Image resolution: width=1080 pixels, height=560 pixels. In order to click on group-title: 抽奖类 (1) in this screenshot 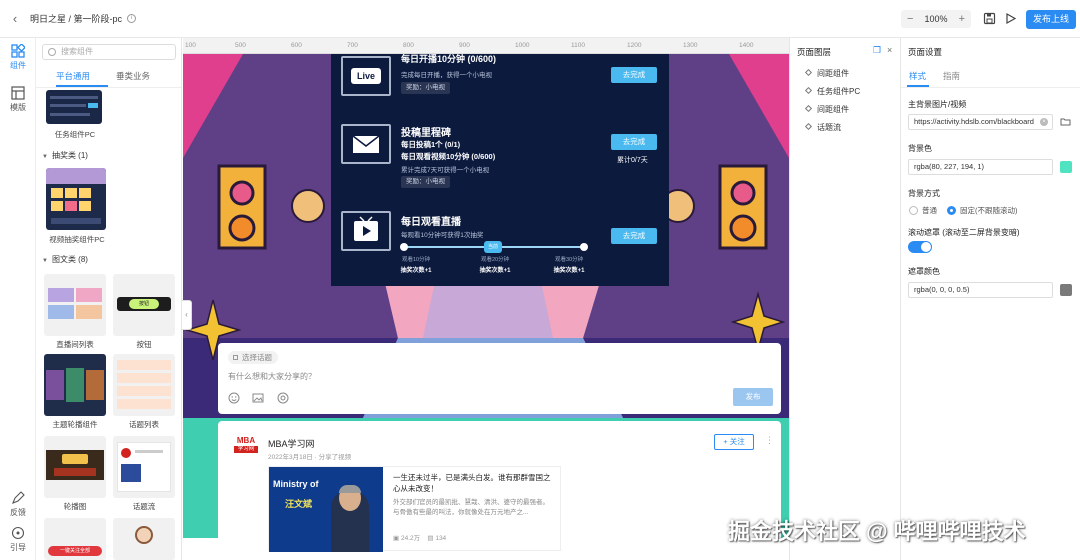, I will do `click(69, 155)`.